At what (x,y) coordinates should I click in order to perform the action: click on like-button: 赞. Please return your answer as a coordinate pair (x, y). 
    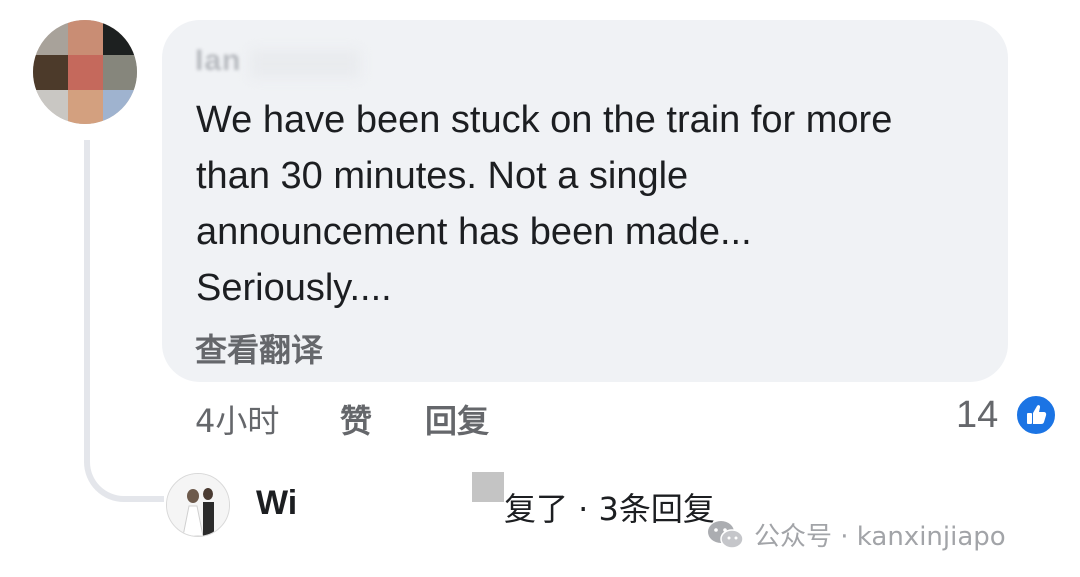
    Looking at the image, I should click on (356, 419).